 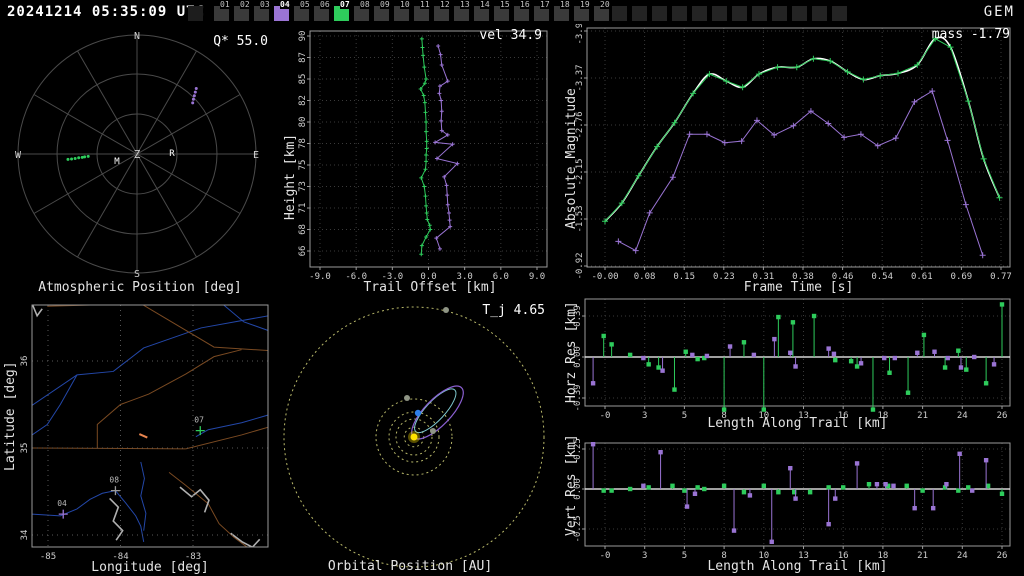 I want to click on compass-north-label: N, so click(x=137, y=36).